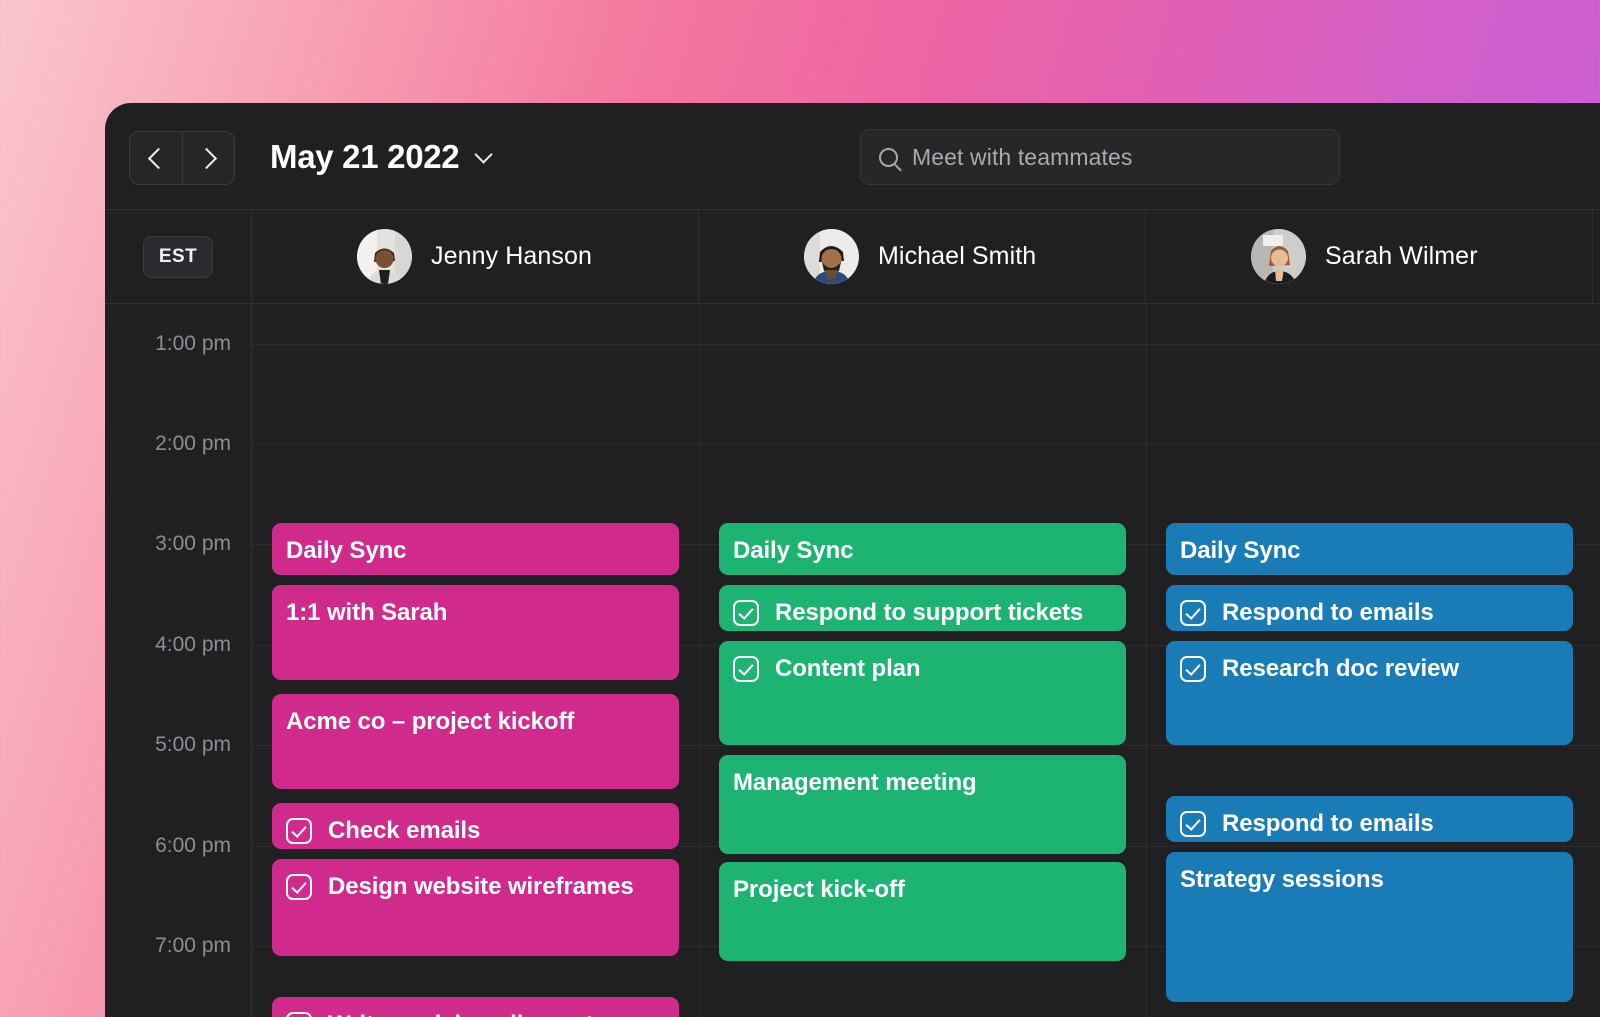 Image resolution: width=1600 pixels, height=1017 pixels. I want to click on search-input: Meet with teammates, so click(1100, 157).